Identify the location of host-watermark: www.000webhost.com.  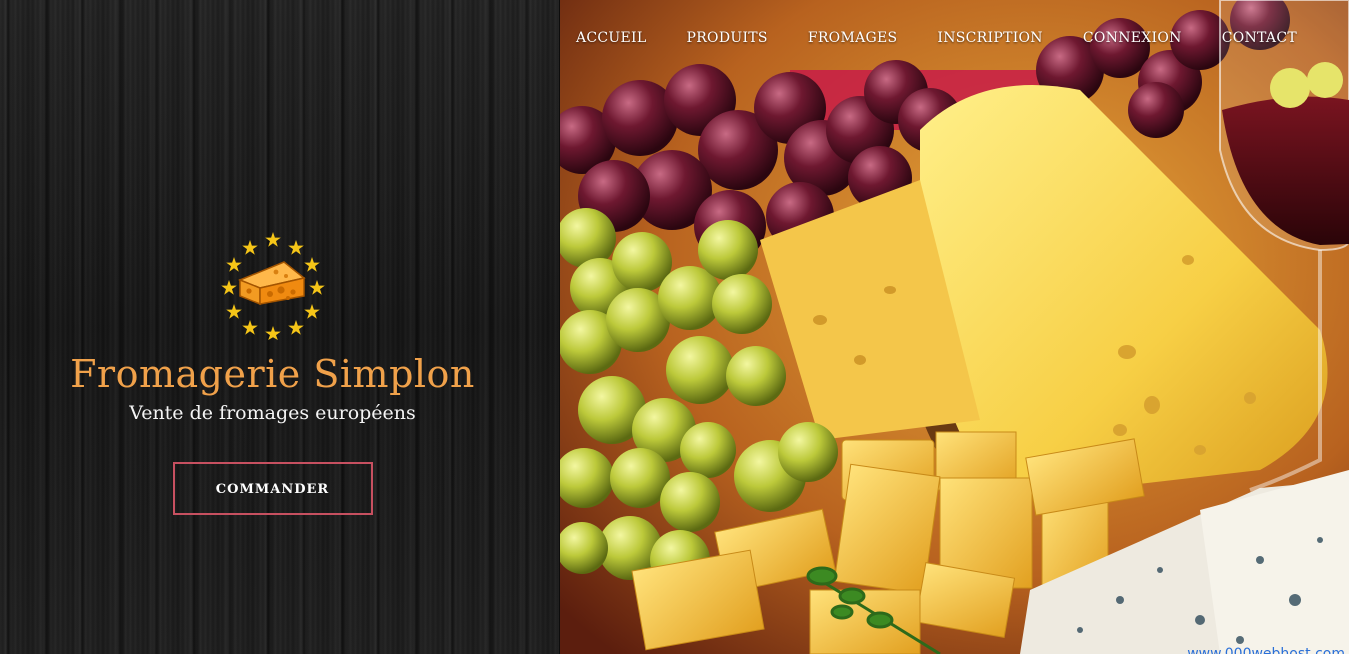
(1266, 650).